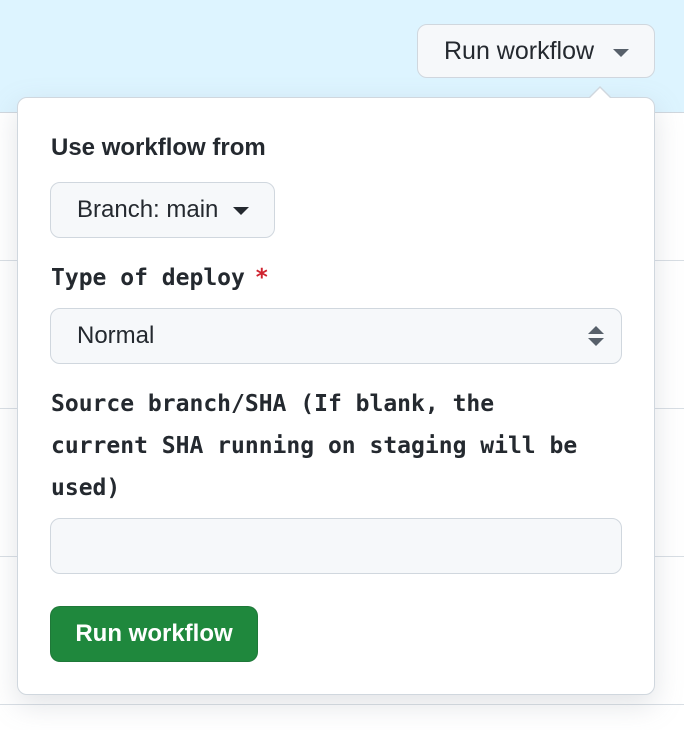 The width and height of the screenshot is (684, 730). I want to click on run-workflow-dropdown-button: Run workflow, so click(536, 51).